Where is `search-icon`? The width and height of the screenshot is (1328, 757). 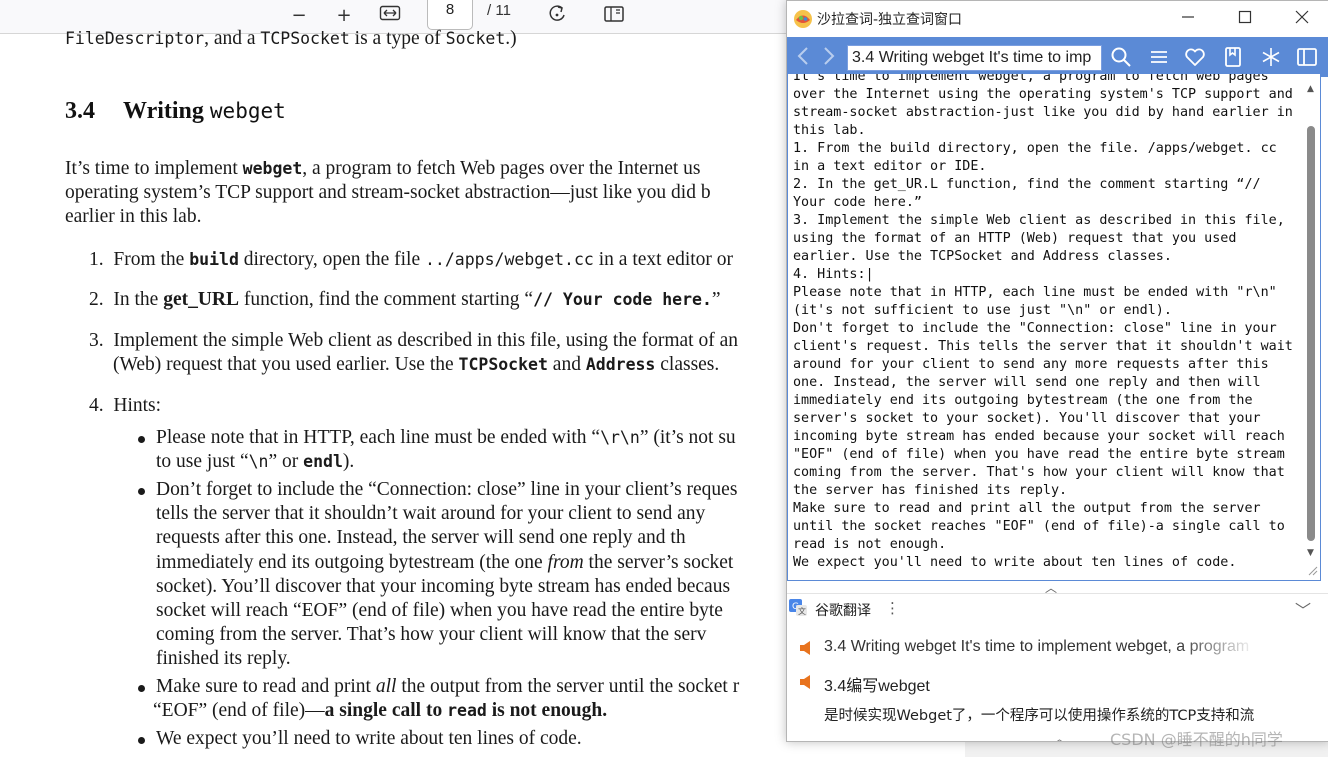 search-icon is located at coordinates (1121, 57).